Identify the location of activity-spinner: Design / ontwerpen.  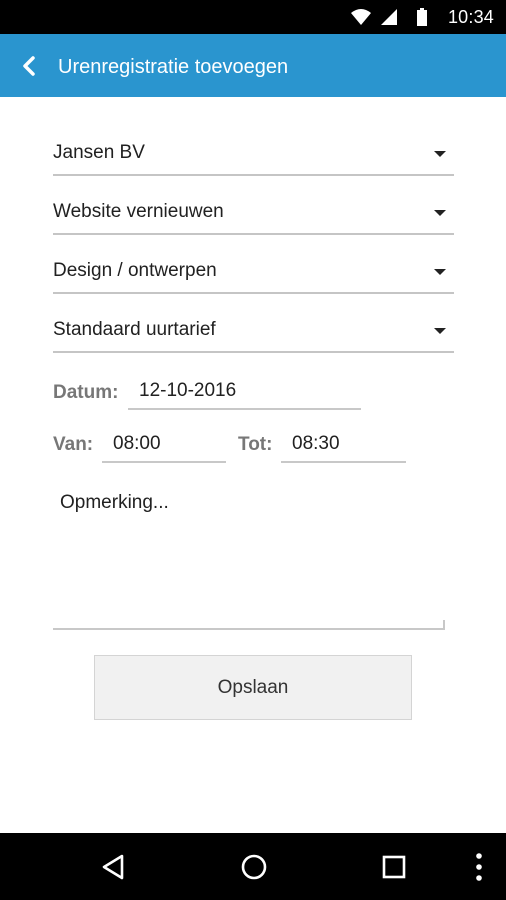
(253, 273).